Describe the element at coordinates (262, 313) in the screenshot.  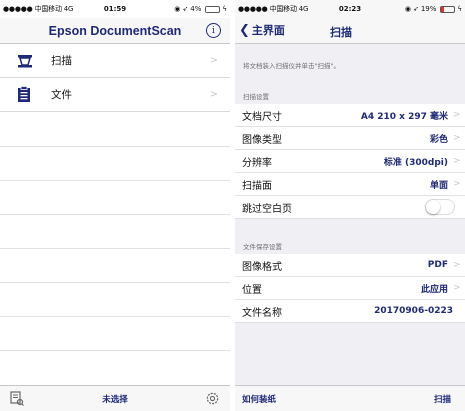
I see `setting-label: 文件名称` at that location.